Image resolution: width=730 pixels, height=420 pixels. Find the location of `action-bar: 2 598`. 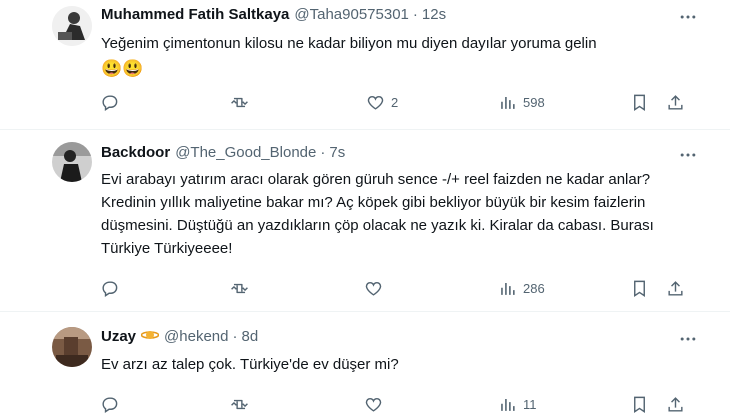

action-bar: 2 598 is located at coordinates (395, 102).